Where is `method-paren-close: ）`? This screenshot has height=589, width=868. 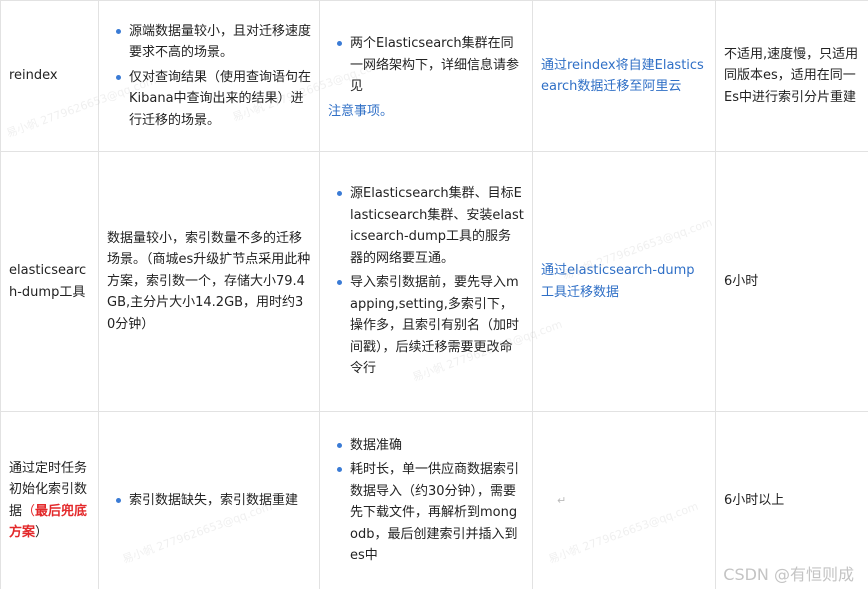 method-paren-close: ） is located at coordinates (42, 532).